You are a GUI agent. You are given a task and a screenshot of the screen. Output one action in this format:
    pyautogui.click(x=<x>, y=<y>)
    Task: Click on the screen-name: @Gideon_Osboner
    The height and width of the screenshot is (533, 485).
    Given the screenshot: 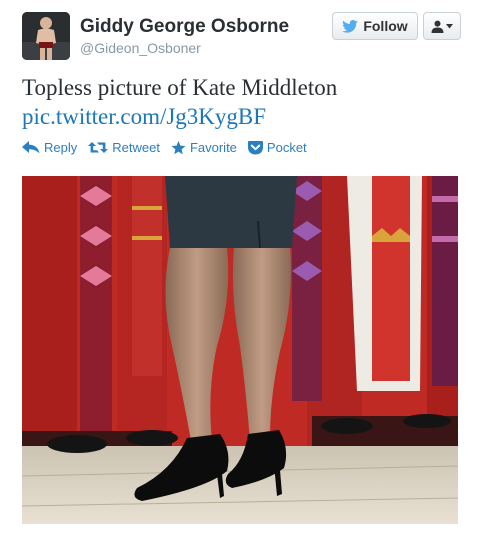 What is the action you would take?
    pyautogui.click(x=140, y=48)
    